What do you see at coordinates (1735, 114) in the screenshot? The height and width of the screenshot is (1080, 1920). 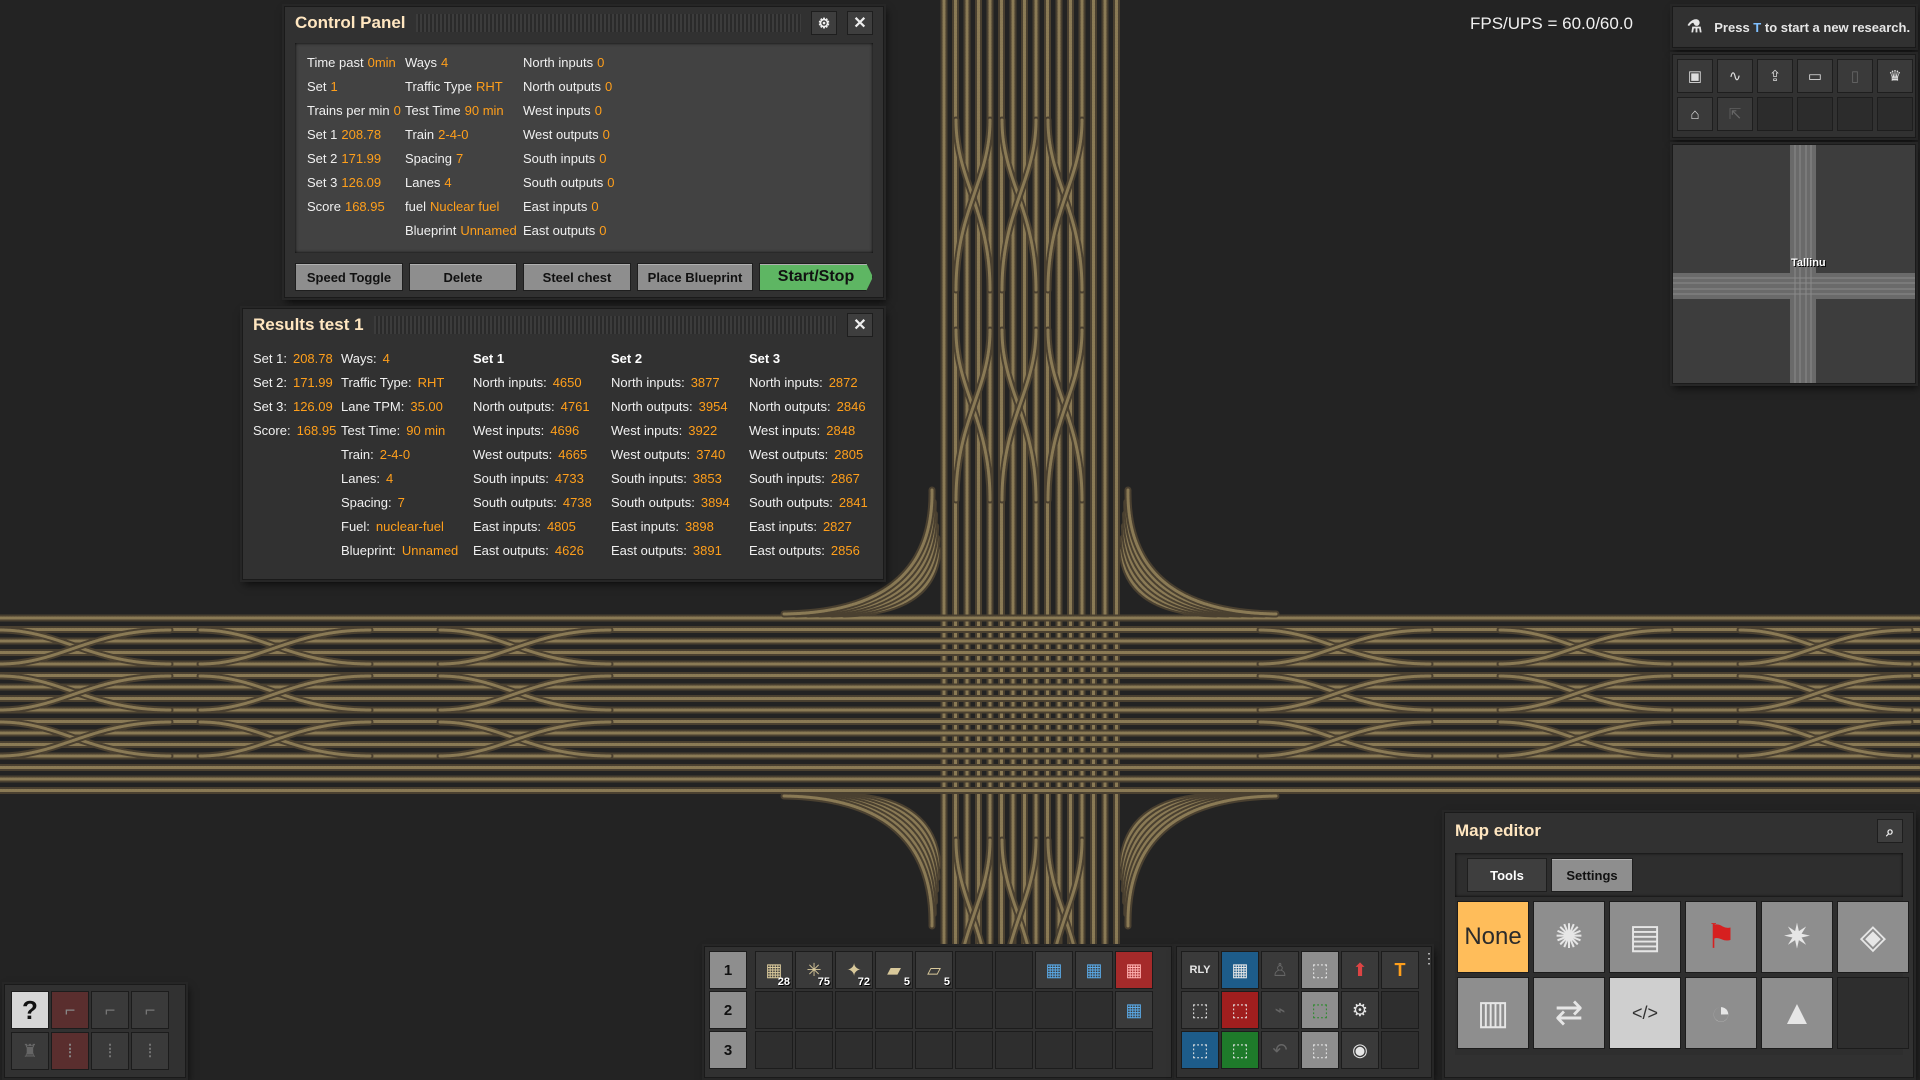 I see `permissions-icon: ⇱` at bounding box center [1735, 114].